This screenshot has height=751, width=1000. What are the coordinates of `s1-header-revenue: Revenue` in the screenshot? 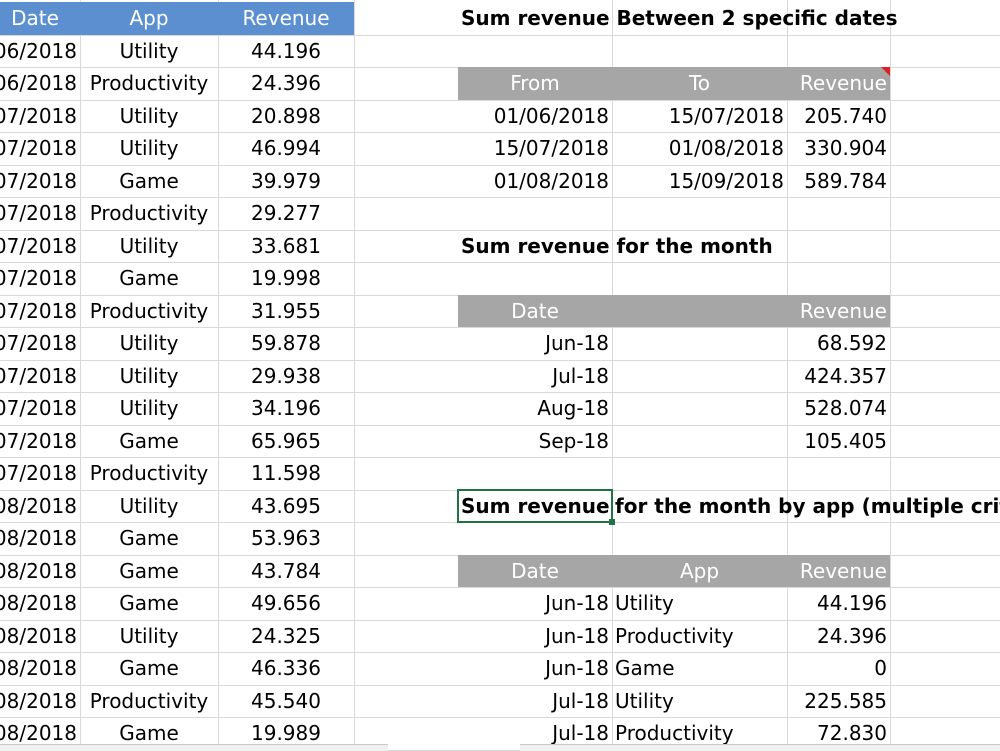 It's located at (838, 83).